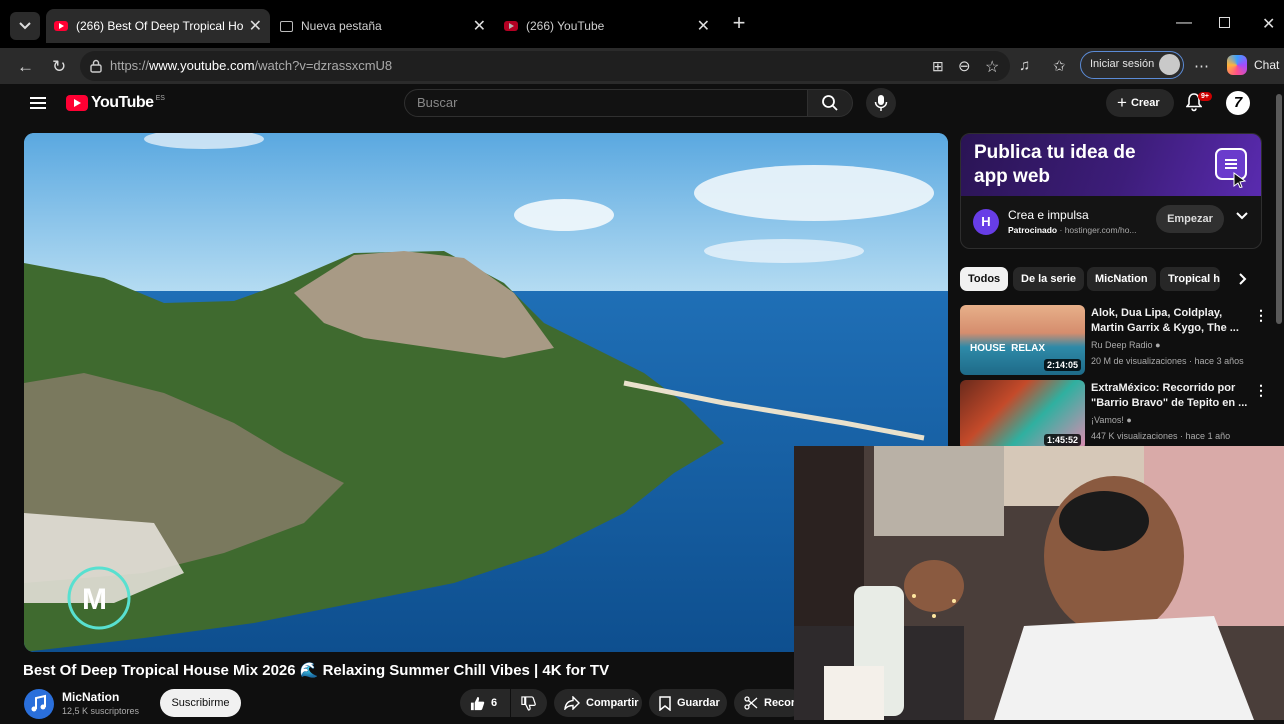 This screenshot has width=1284, height=724. Describe the element at coordinates (1161, 436) in the screenshot. I see `recommended-meta: 447 K visualizaciones · hace 1 año` at that location.